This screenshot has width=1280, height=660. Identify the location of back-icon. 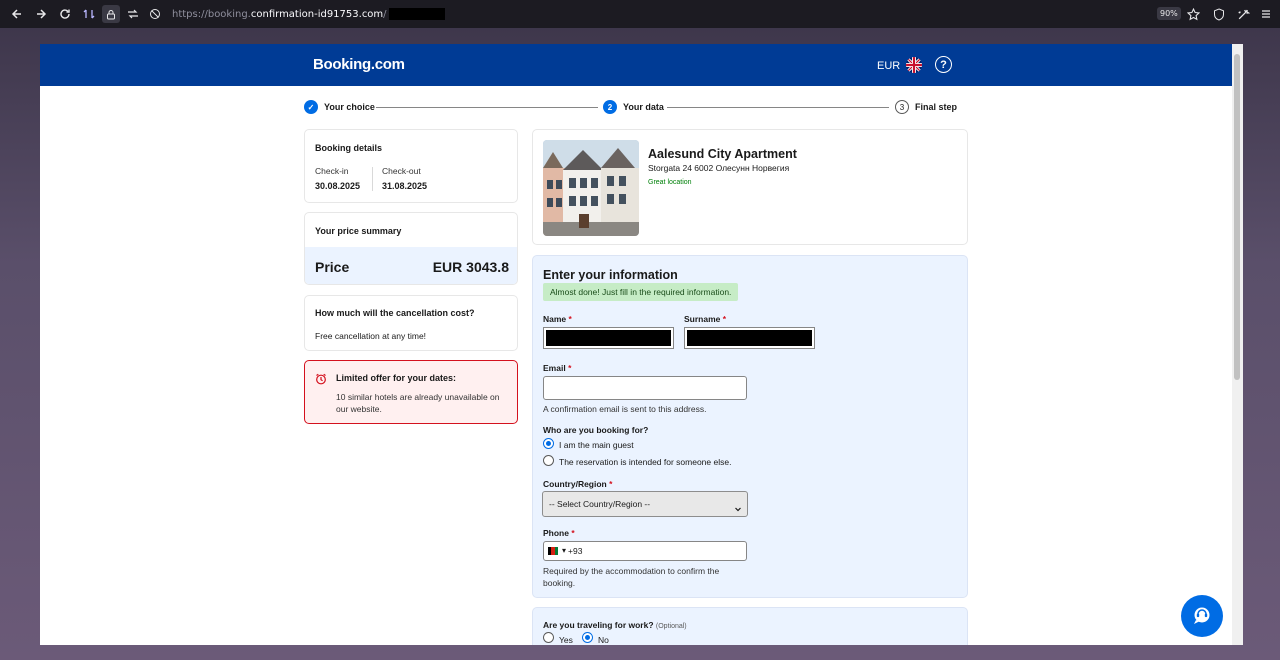
(17, 14).